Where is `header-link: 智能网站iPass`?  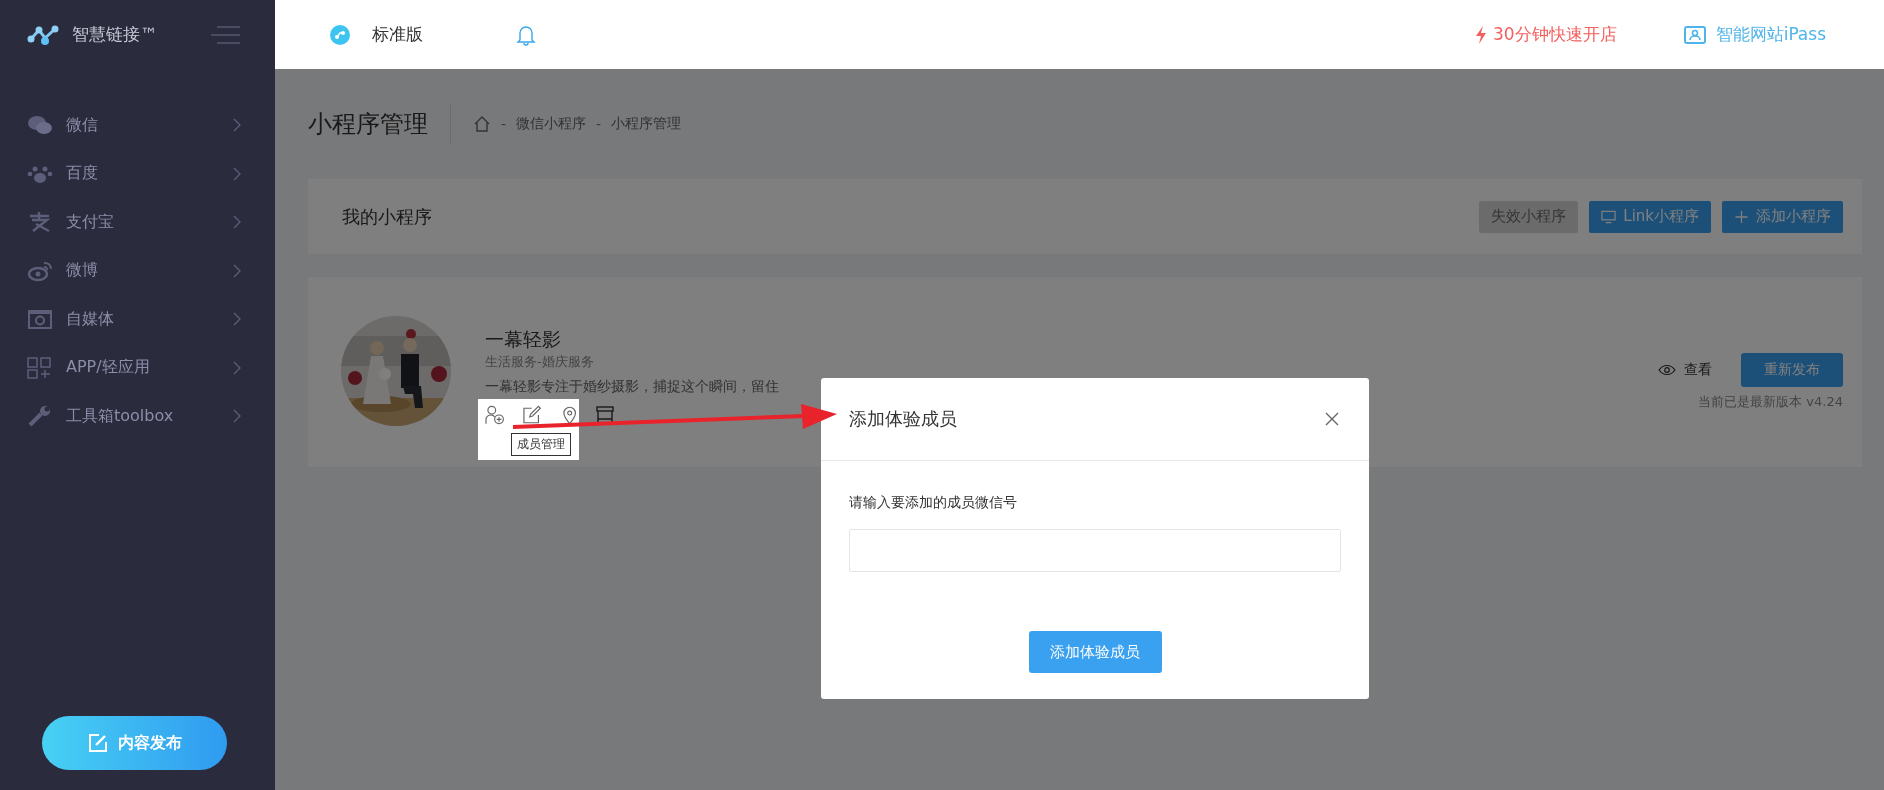 header-link: 智能网站iPass is located at coordinates (1754, 34).